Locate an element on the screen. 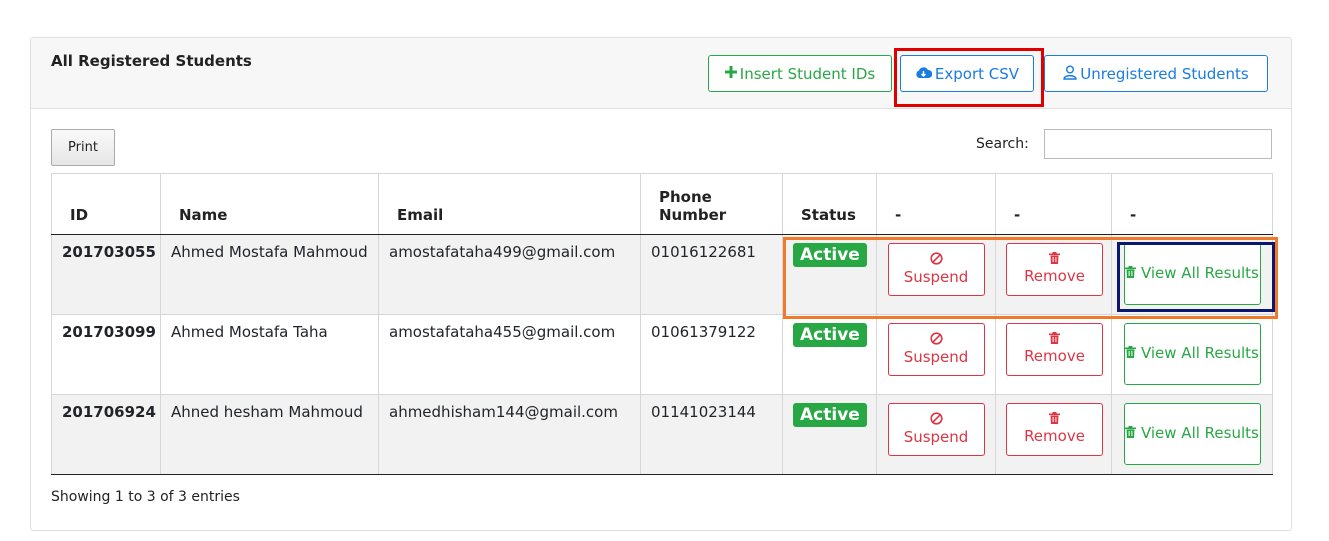 This screenshot has height=541, width=1329. student-phone: 01141023144 is located at coordinates (711, 434).